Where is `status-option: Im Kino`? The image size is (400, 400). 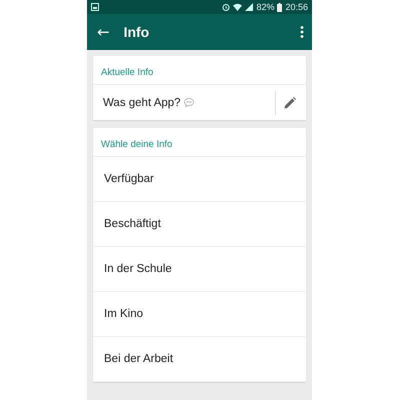 status-option: Im Kino is located at coordinates (199, 314).